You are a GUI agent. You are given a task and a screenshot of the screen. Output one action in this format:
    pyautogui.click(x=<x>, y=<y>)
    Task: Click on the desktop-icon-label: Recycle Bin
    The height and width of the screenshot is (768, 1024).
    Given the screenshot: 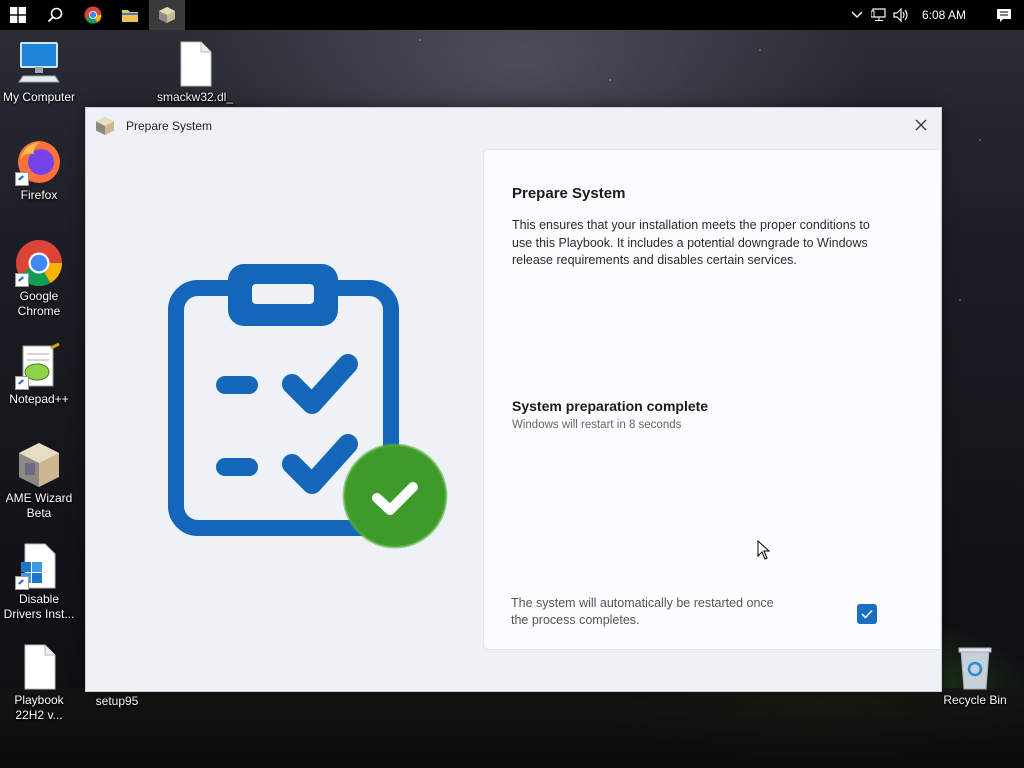 What is the action you would take?
    pyautogui.click(x=975, y=700)
    